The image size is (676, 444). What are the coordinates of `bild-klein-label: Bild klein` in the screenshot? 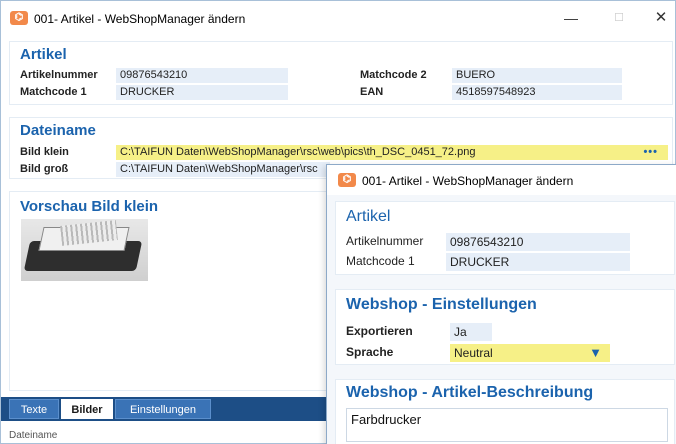 It's located at (44, 152).